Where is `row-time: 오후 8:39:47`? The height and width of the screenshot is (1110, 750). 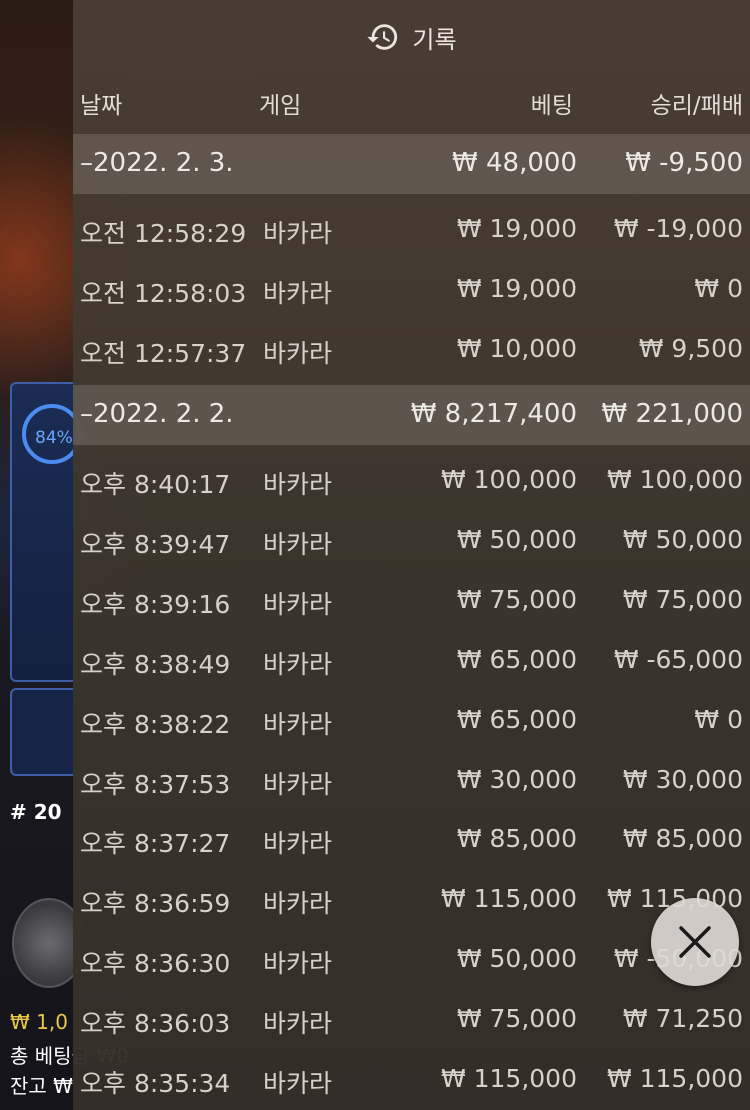
row-time: 오후 8:39:47 is located at coordinates (155, 544).